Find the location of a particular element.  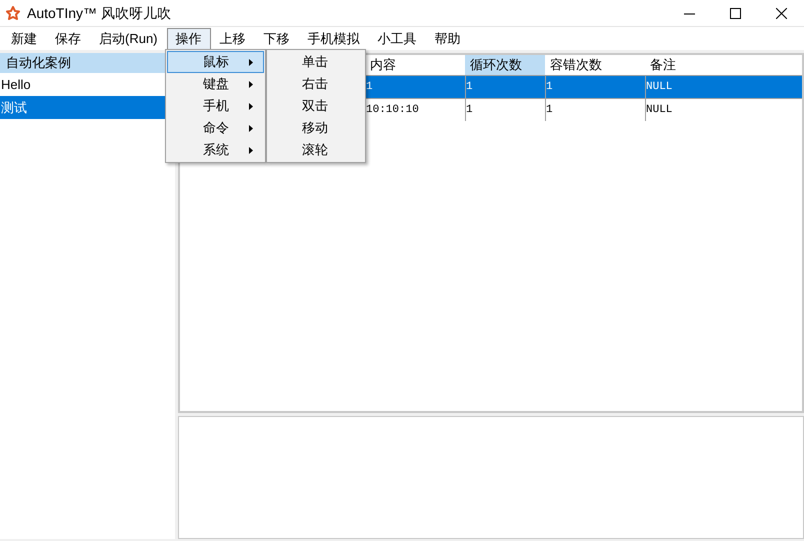

menu-item: 鼠标 is located at coordinates (215, 62).